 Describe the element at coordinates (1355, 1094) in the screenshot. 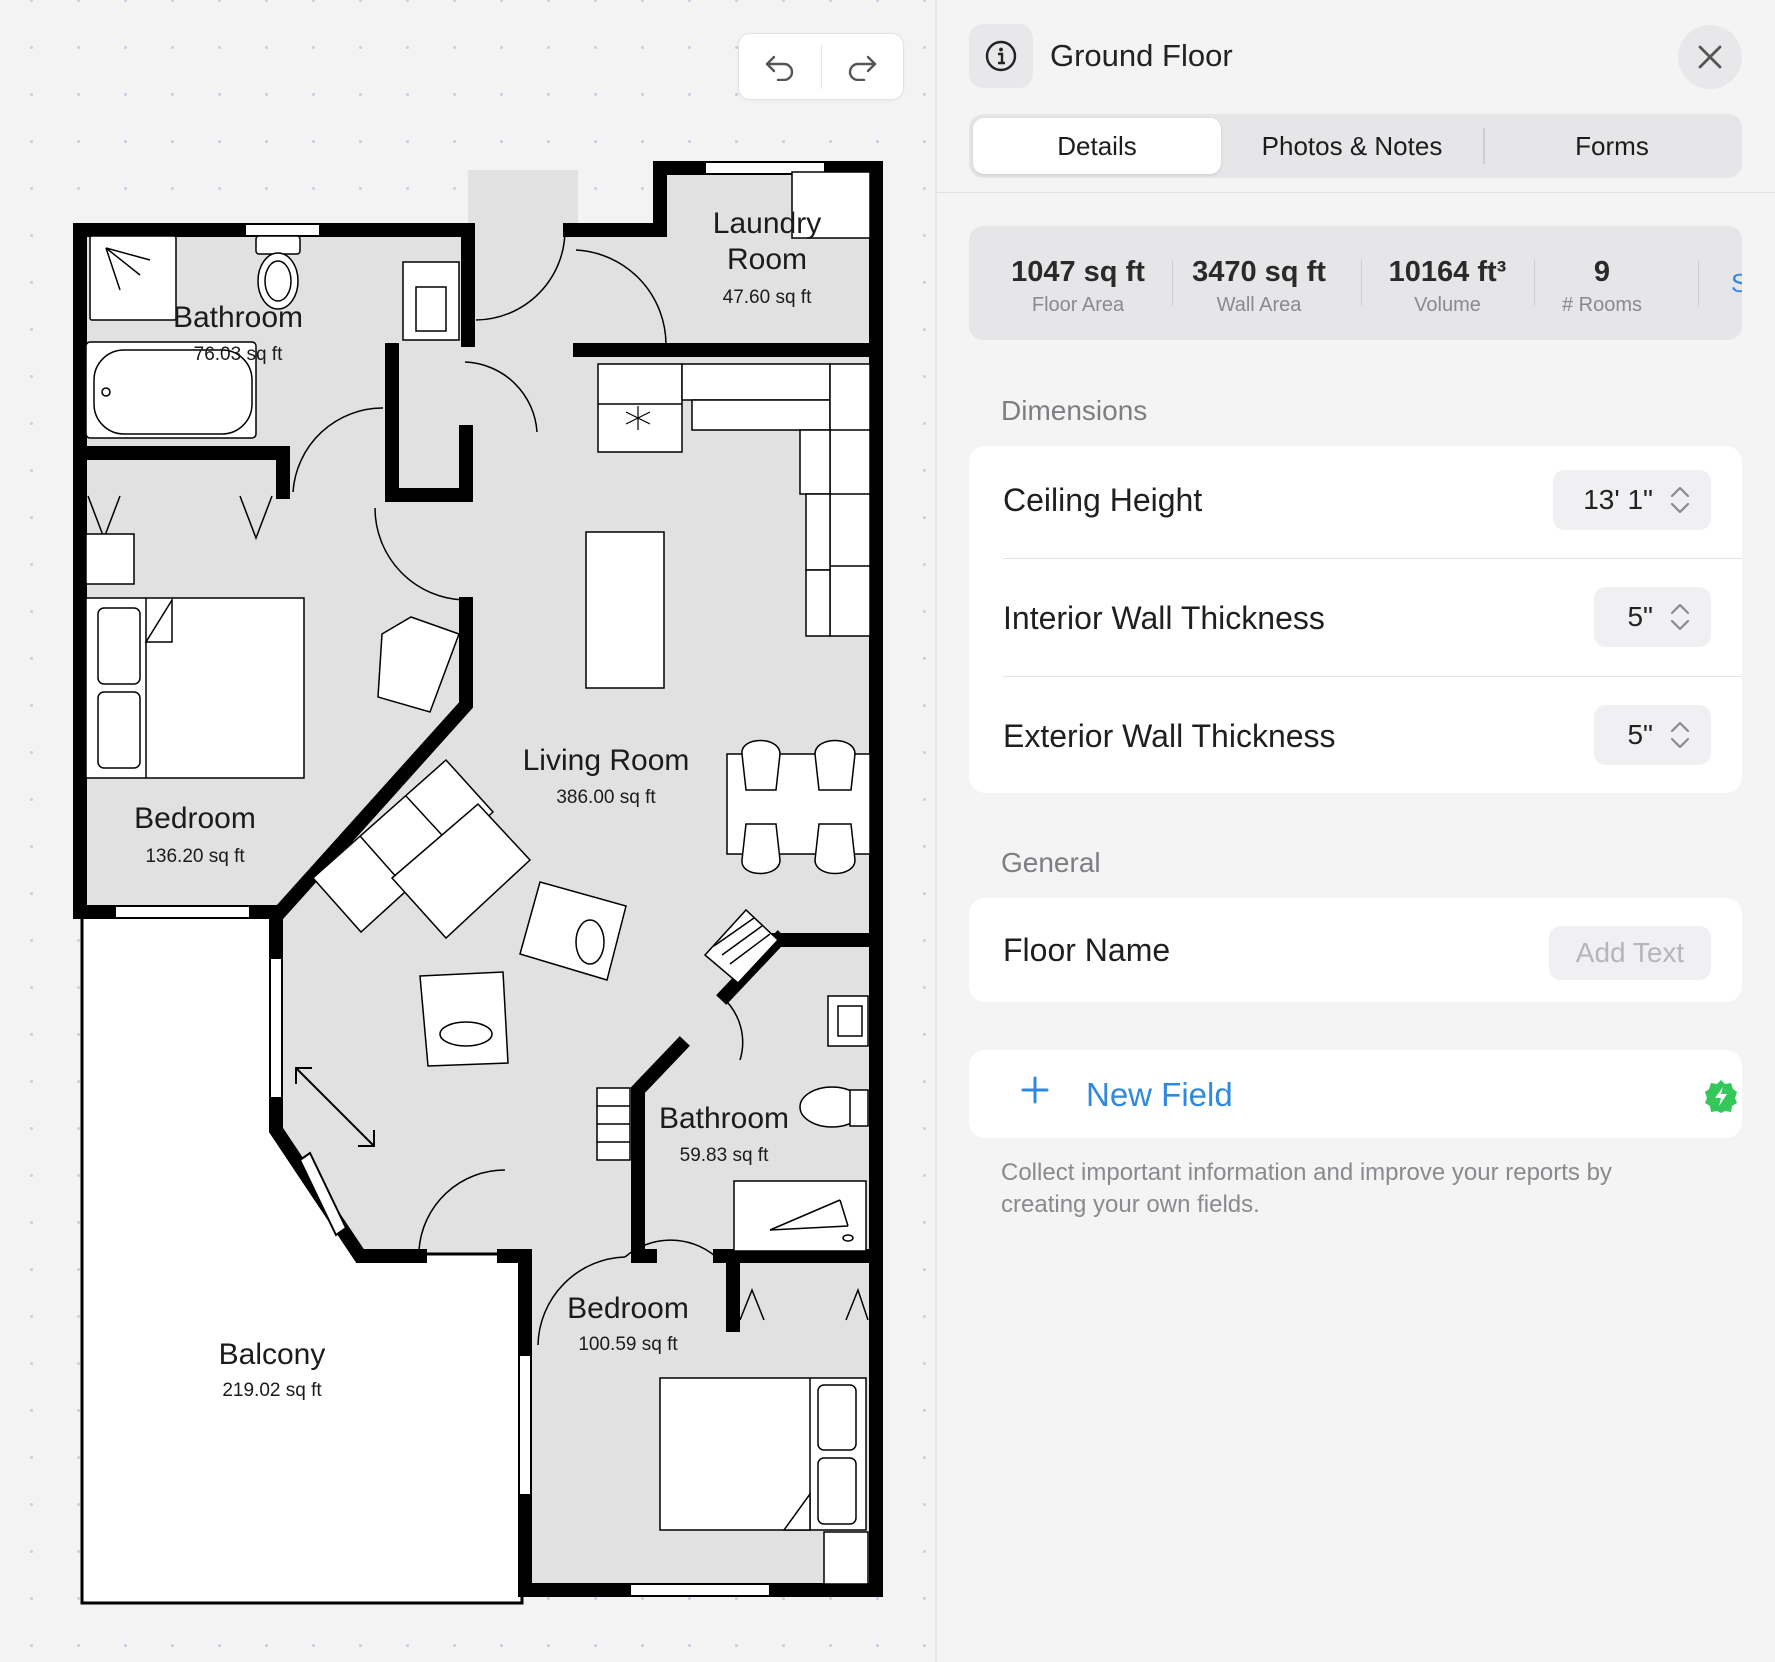

I see `new-field-button: New Field` at that location.